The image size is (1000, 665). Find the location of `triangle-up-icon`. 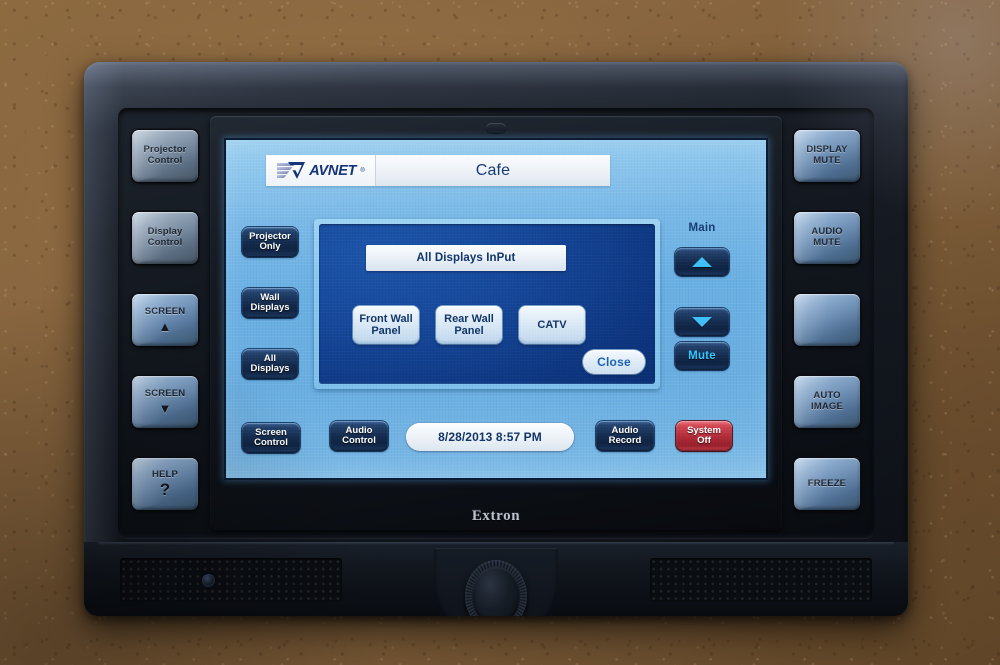

triangle-up-icon is located at coordinates (702, 262).